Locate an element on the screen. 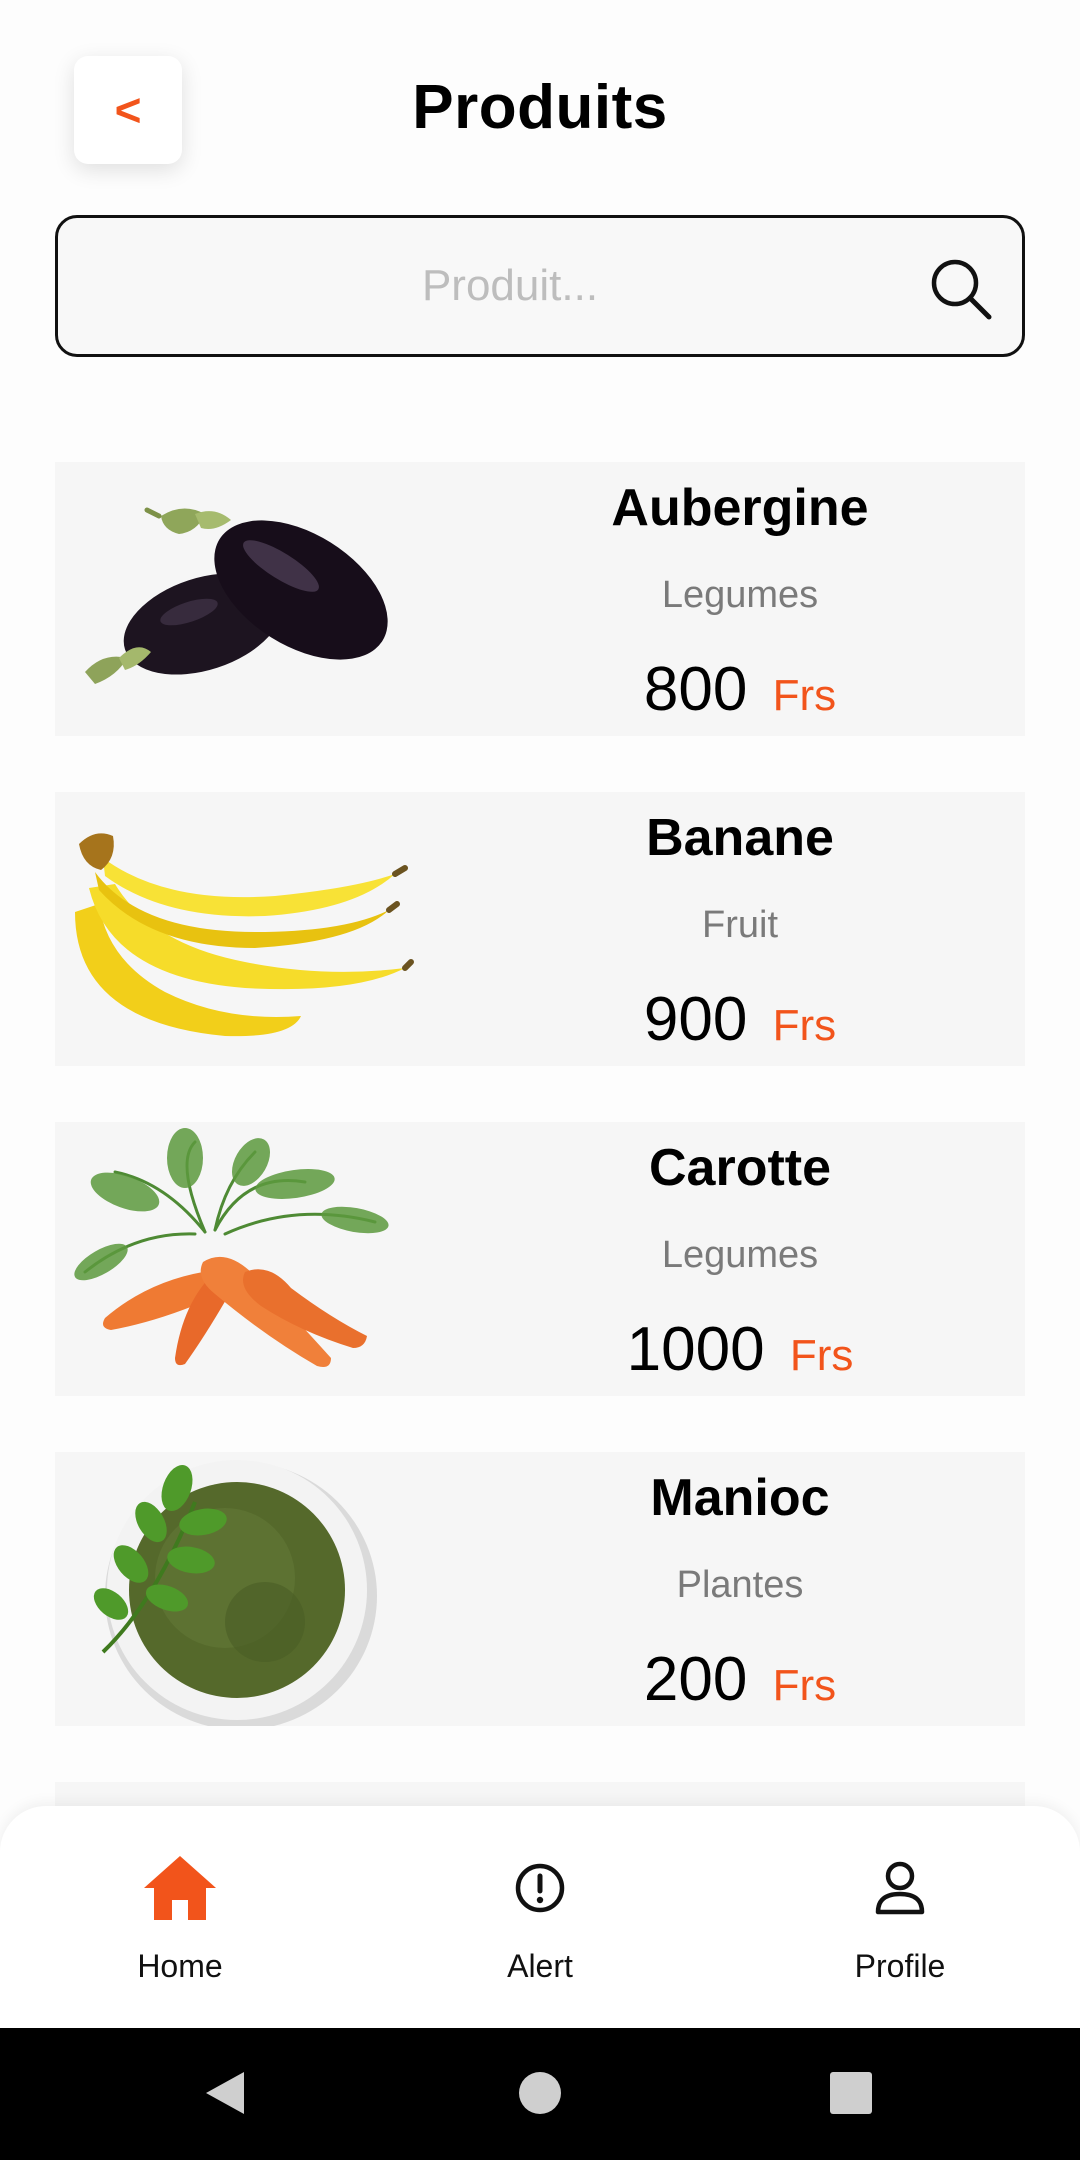 The image size is (1080, 2160). nav-item-alert: Alert is located at coordinates (540, 1917).